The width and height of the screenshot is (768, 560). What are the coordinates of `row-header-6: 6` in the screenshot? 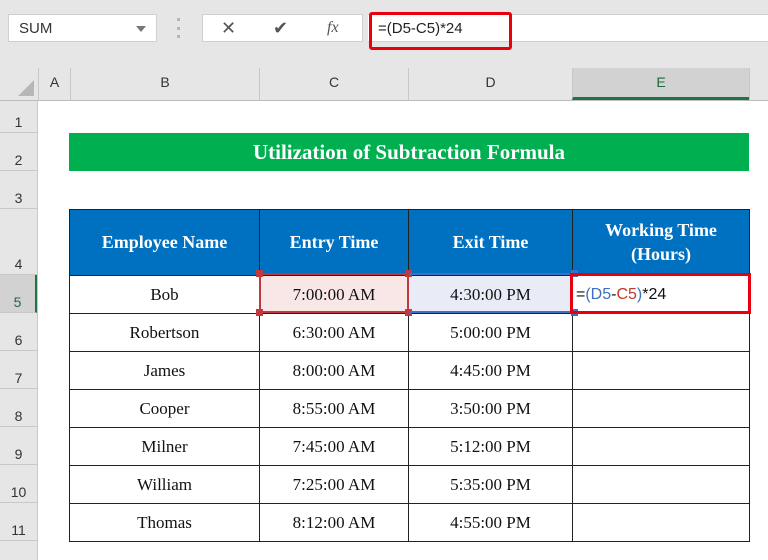 It's located at (18, 332).